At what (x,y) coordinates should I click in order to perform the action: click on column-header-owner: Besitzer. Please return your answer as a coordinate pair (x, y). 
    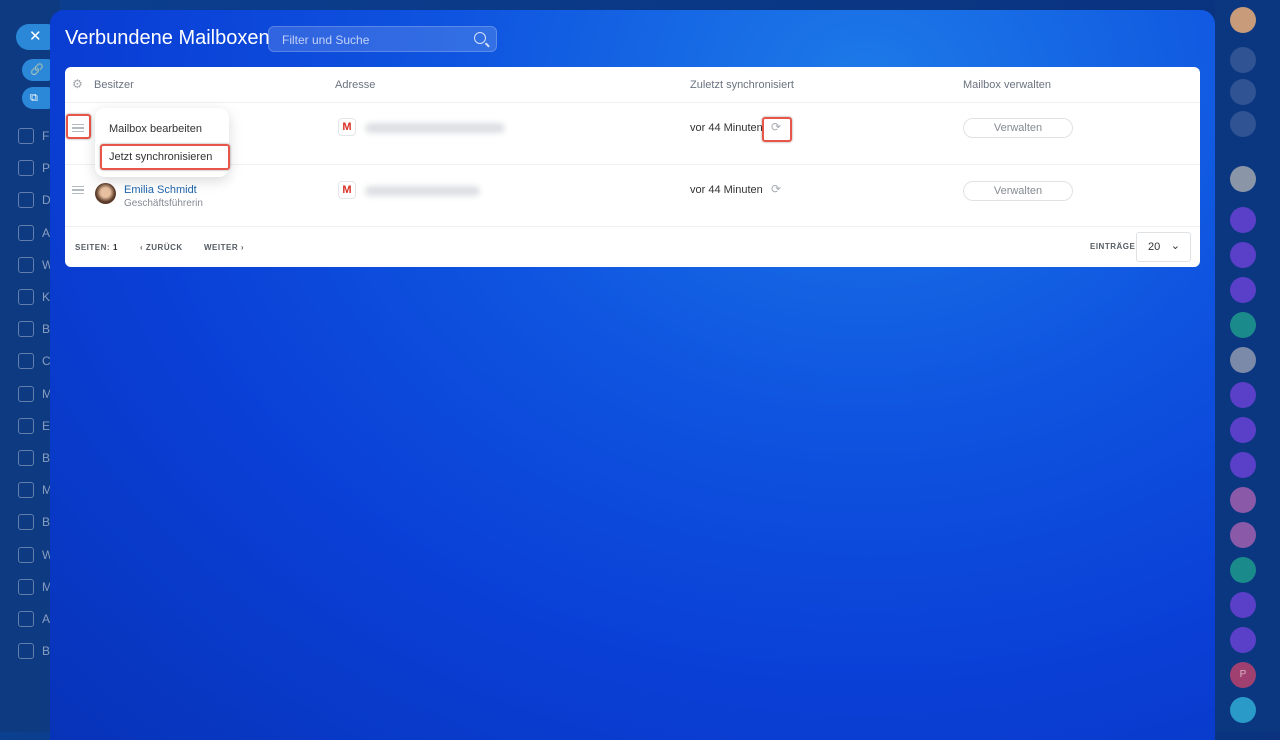
    Looking at the image, I should click on (114, 85).